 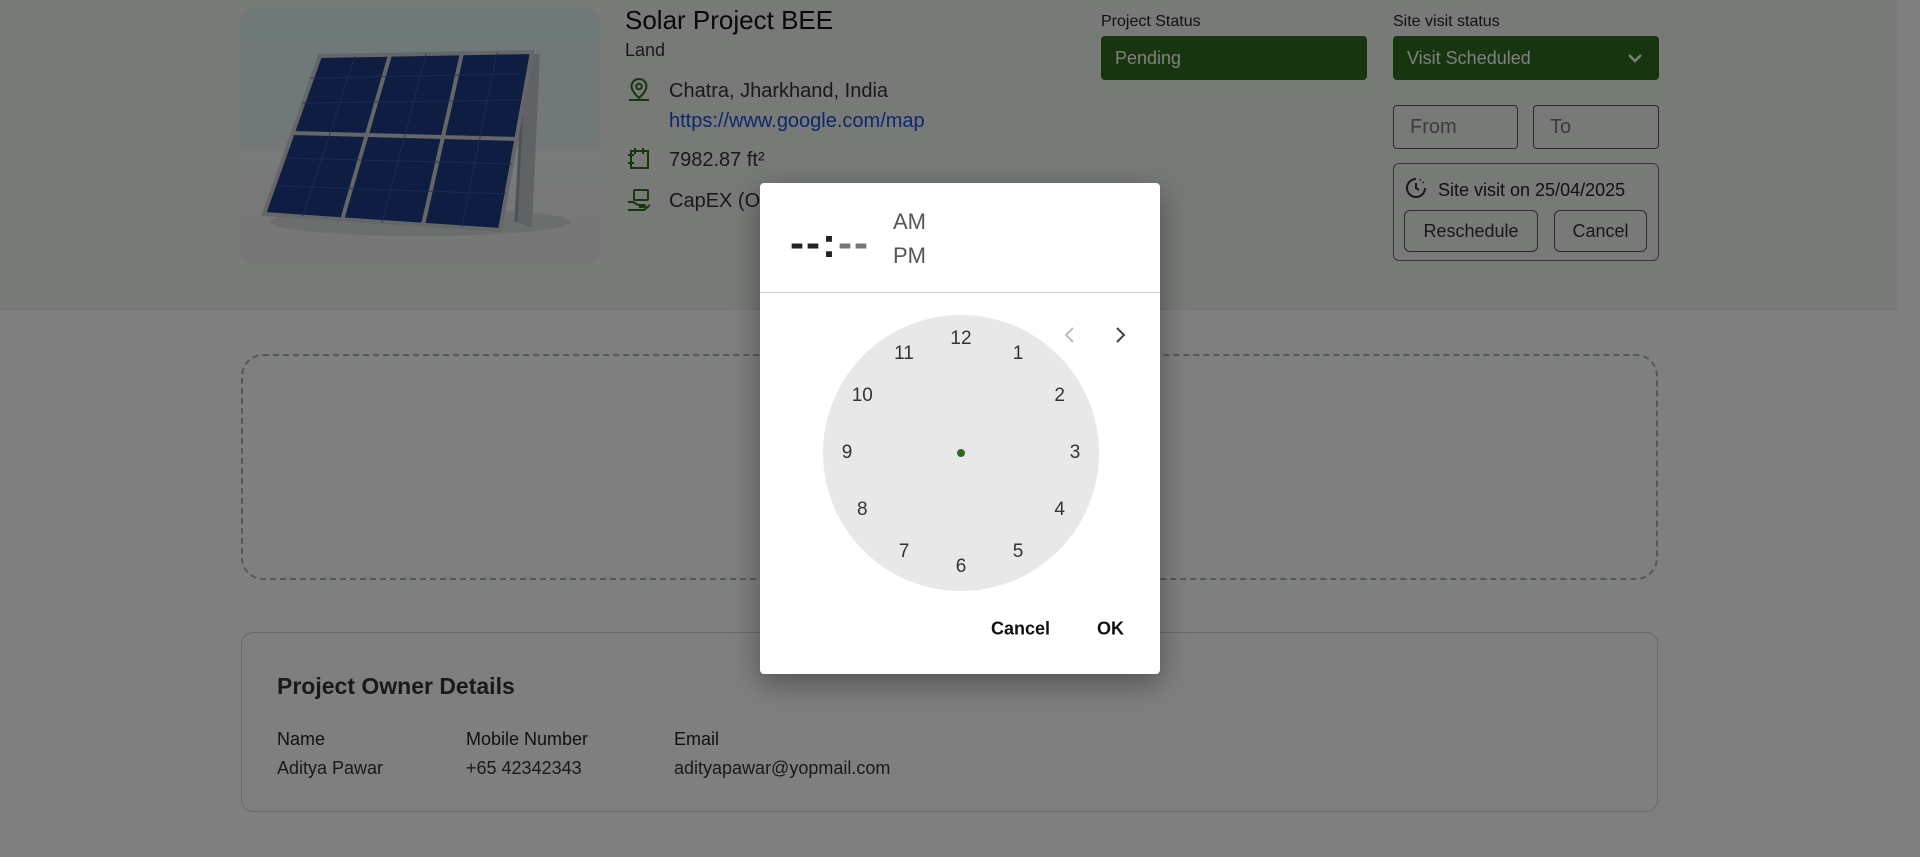 What do you see at coordinates (904, 354) in the screenshot?
I see `clock-number-11: 11` at bounding box center [904, 354].